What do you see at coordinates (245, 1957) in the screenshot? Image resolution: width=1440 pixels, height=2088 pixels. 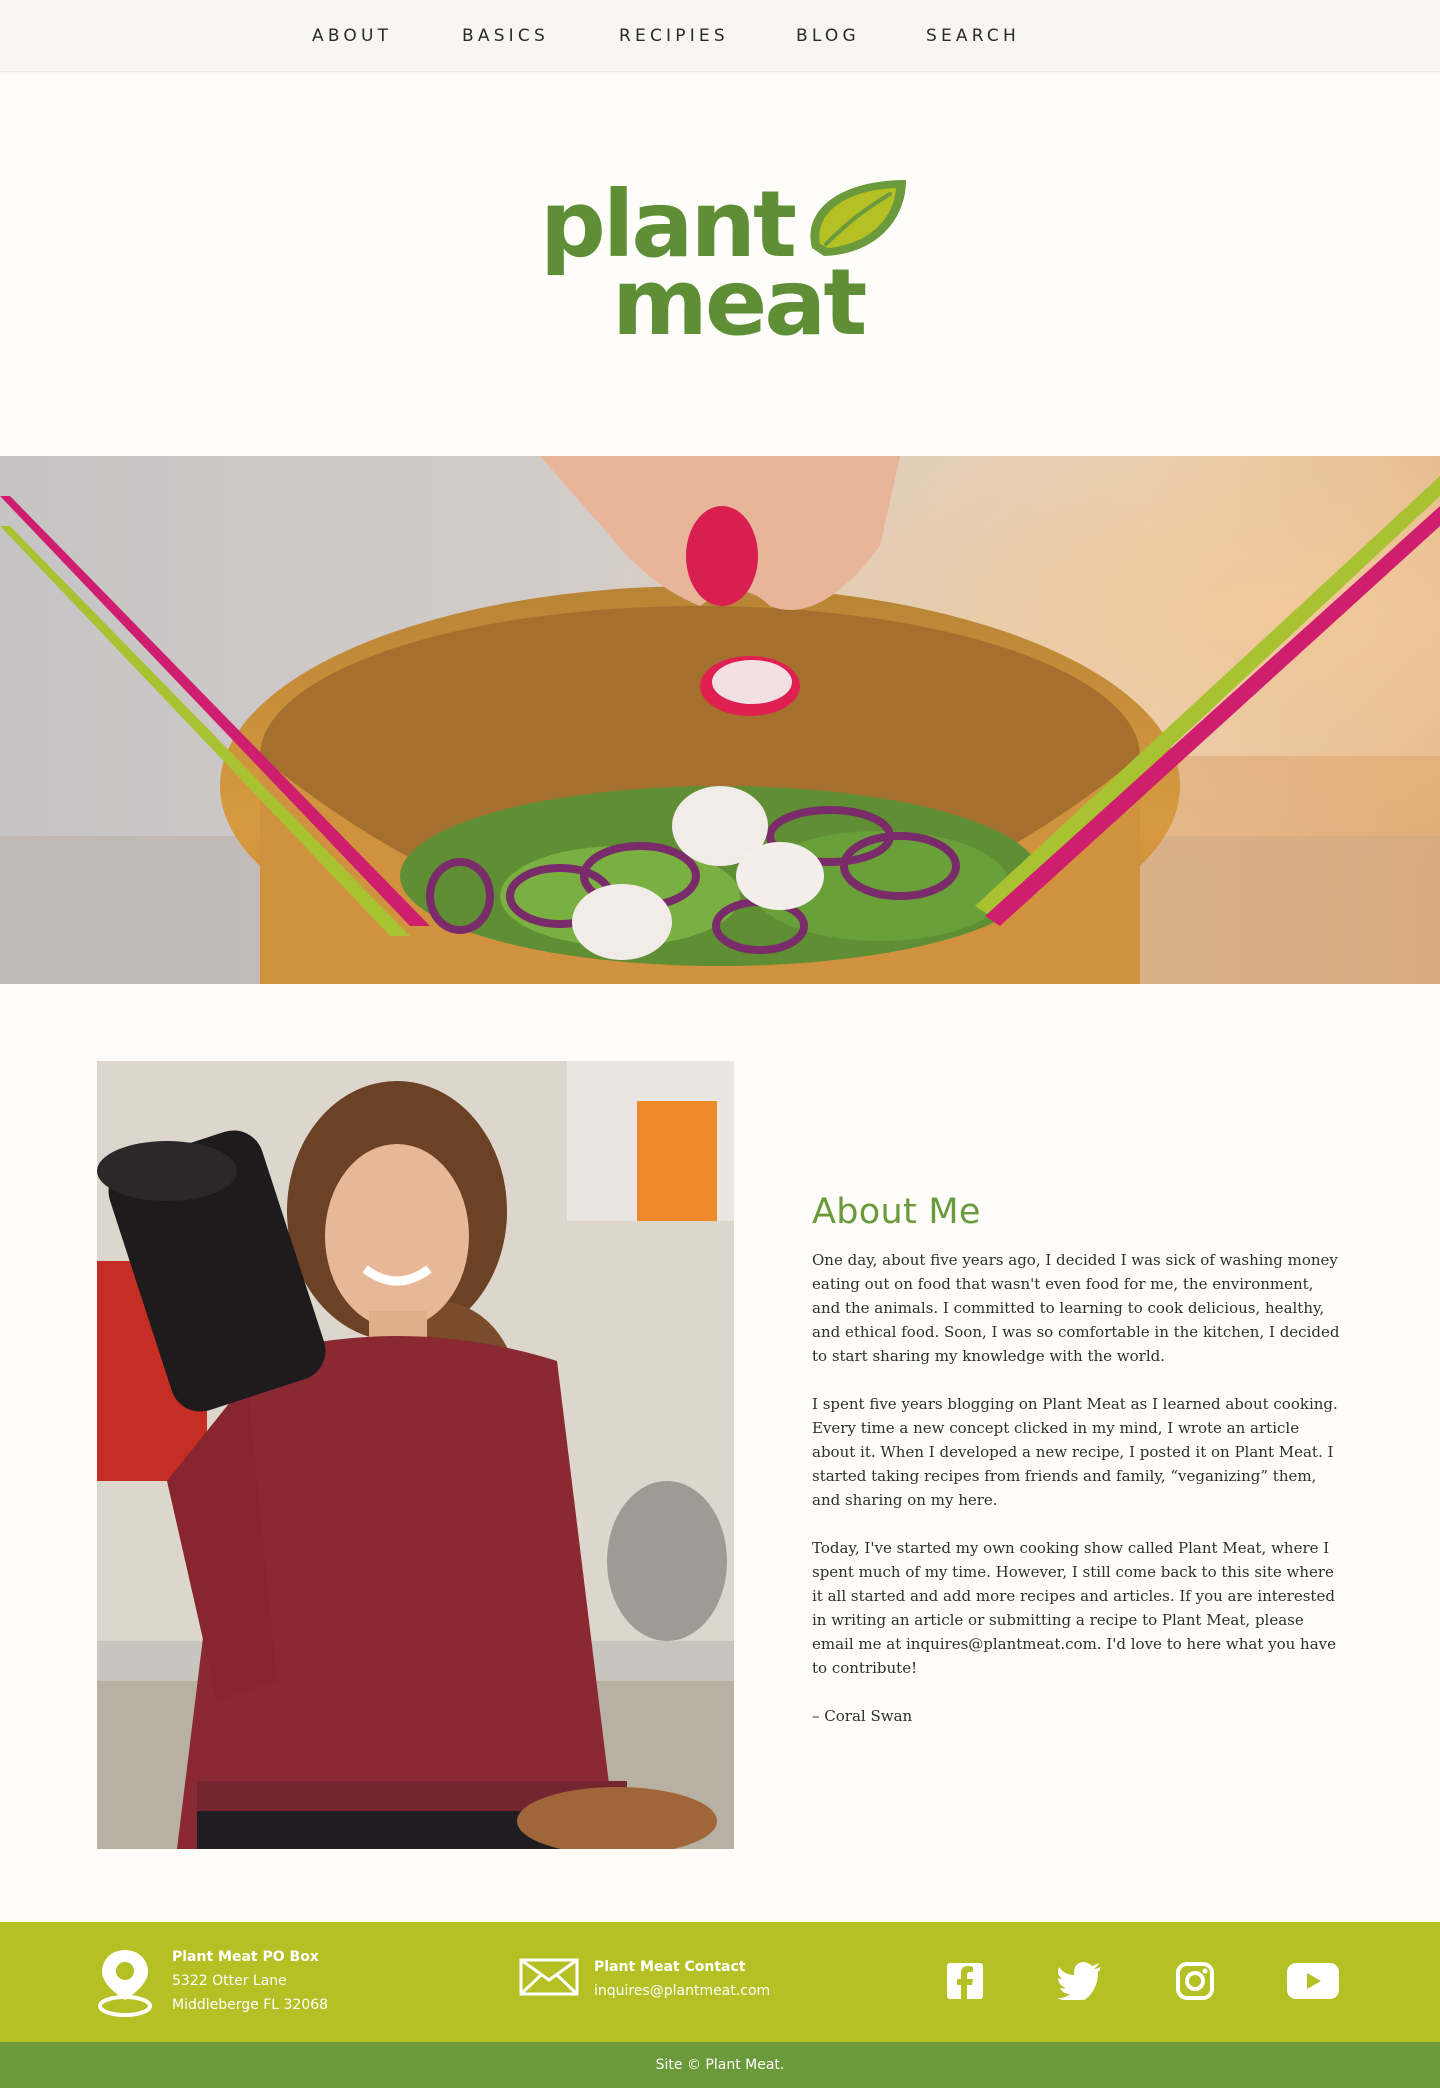 I see `address-title: Plant Meat PO Box` at bounding box center [245, 1957].